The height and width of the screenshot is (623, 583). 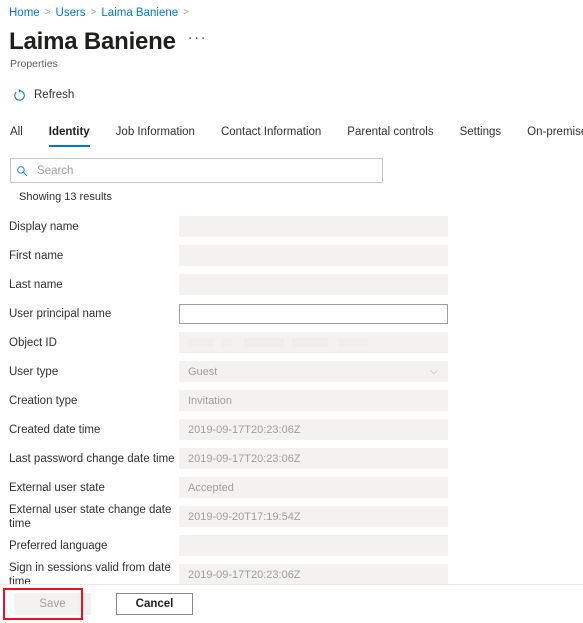 I want to click on form-row-last-name: Last name, so click(x=291, y=284).